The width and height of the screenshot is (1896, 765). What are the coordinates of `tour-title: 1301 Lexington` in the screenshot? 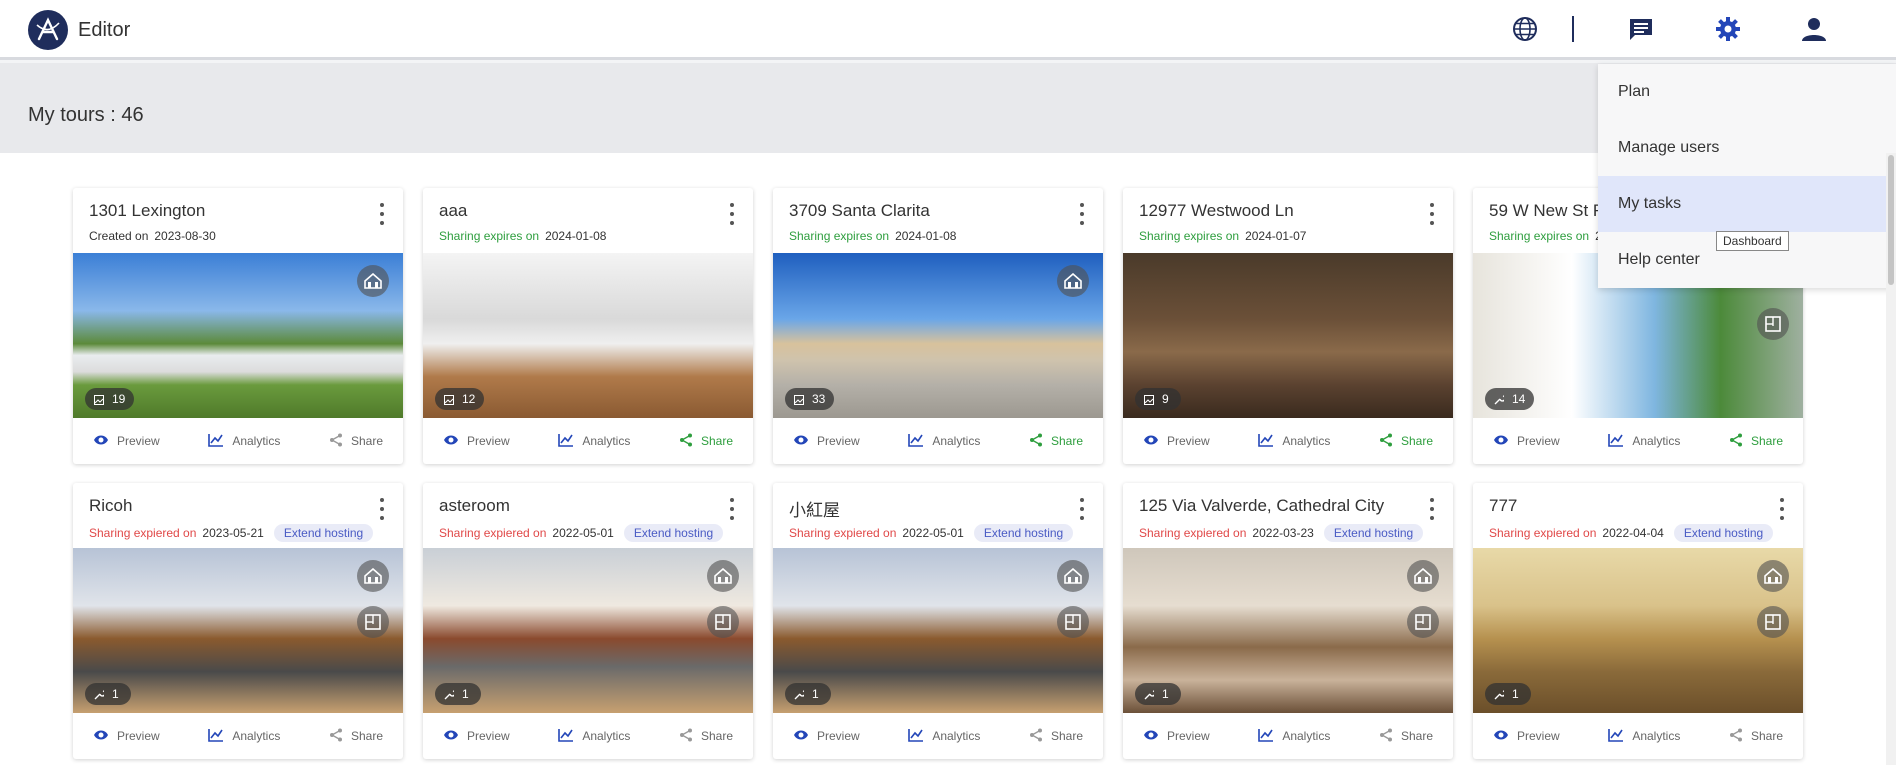 It's located at (147, 211).